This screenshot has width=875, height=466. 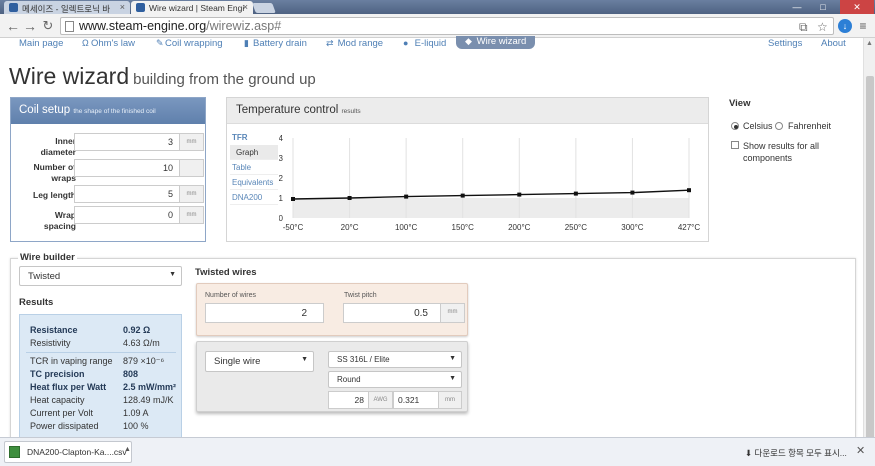 What do you see at coordinates (58, 146) in the screenshot?
I see `inner-diameter-label: Inner diameter` at bounding box center [58, 146].